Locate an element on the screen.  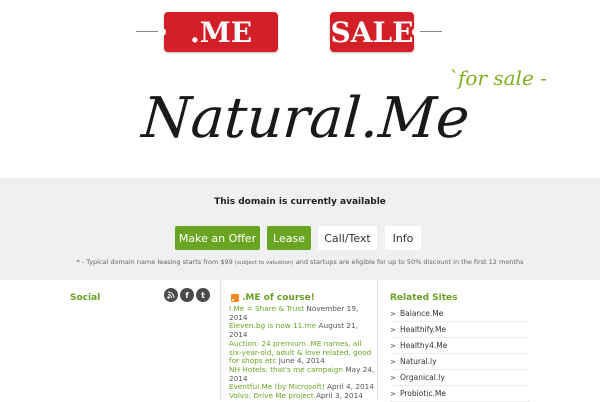
social-column: Social f t is located at coordinates (140, 340).